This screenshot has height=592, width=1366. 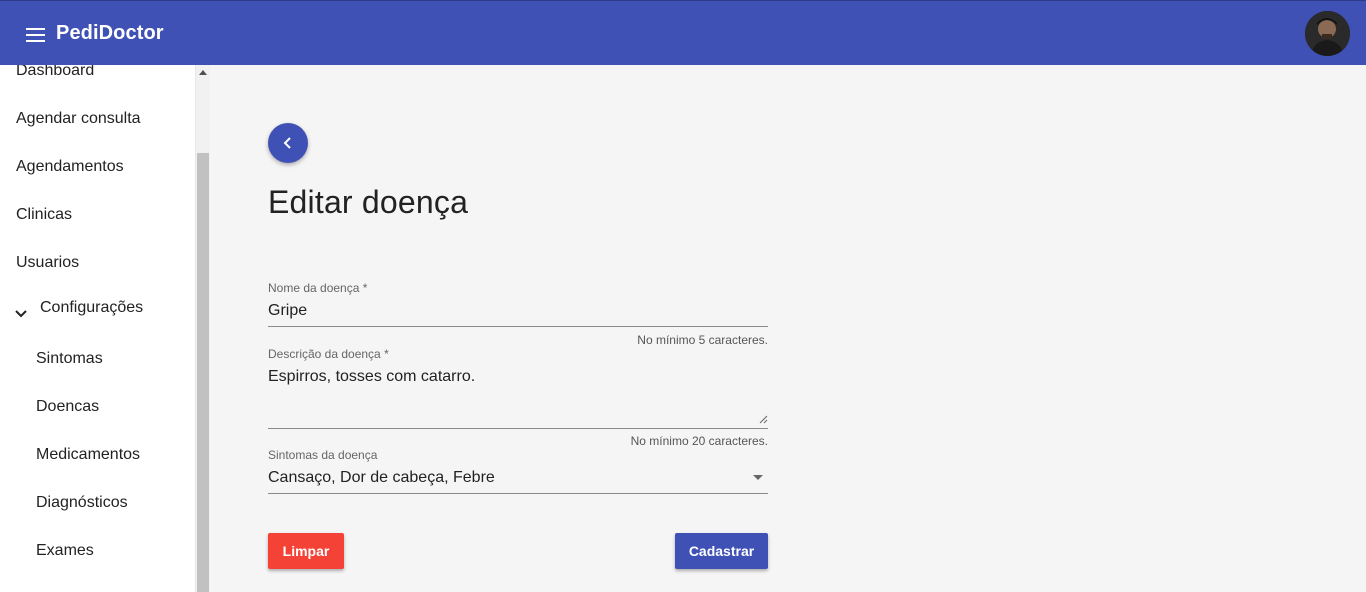 What do you see at coordinates (203, 372) in the screenshot?
I see `scrollbar-thumb` at bounding box center [203, 372].